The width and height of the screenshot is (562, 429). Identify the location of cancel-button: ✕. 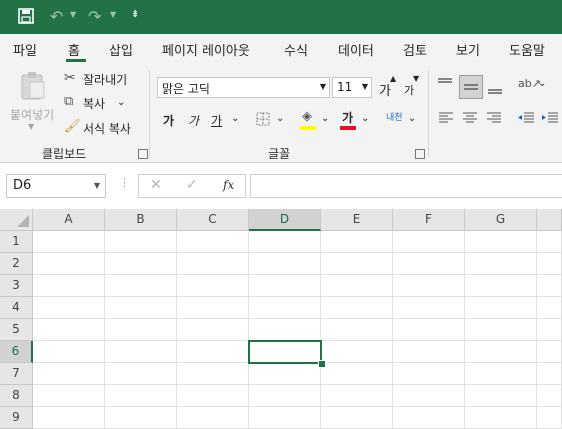
(156, 185).